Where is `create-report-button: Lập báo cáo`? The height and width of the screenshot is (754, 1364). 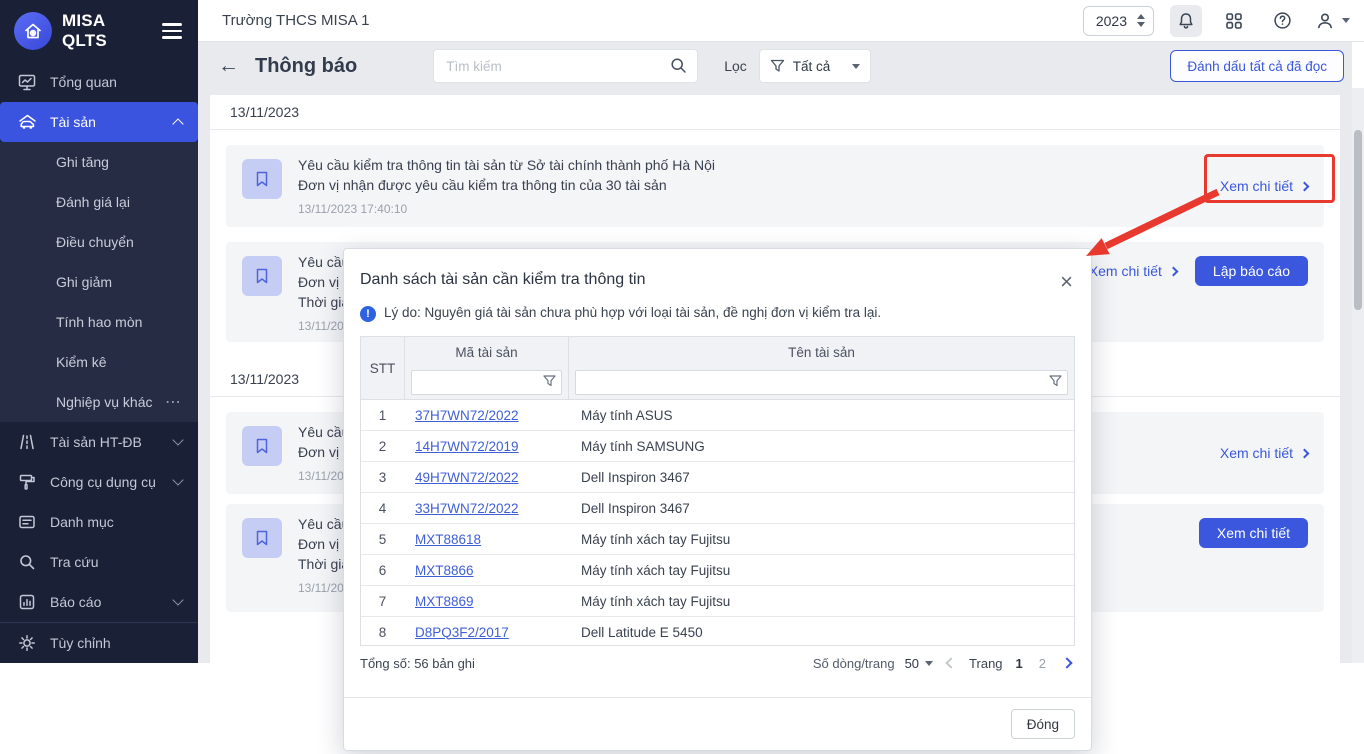
create-report-button: Lập báo cáo is located at coordinates (1251, 271).